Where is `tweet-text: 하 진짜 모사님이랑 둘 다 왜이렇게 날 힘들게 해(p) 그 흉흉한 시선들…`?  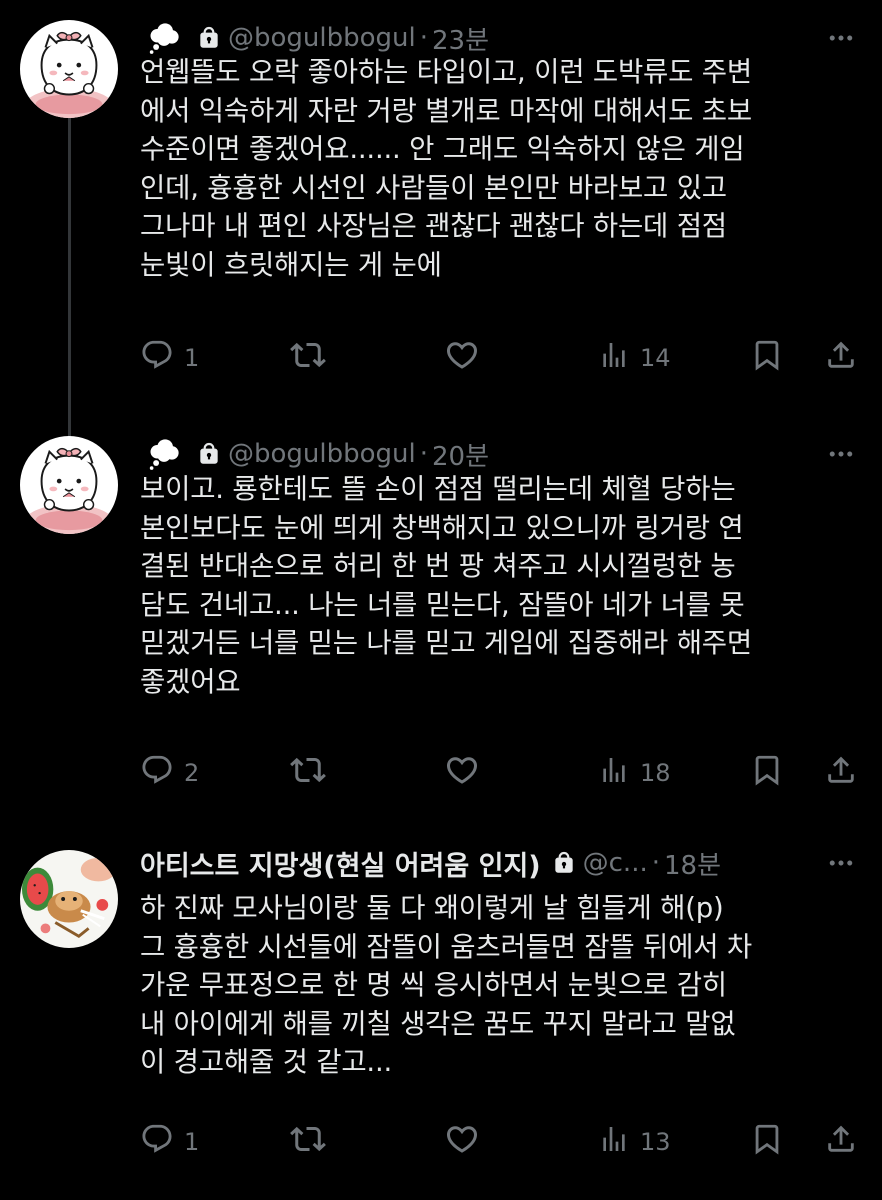 tweet-text: 하 진짜 모사님이랑 둘 다 왜이렇게 날 힘들게 해(p) 그 흉흉한 시선들… is located at coordinates (446, 985).